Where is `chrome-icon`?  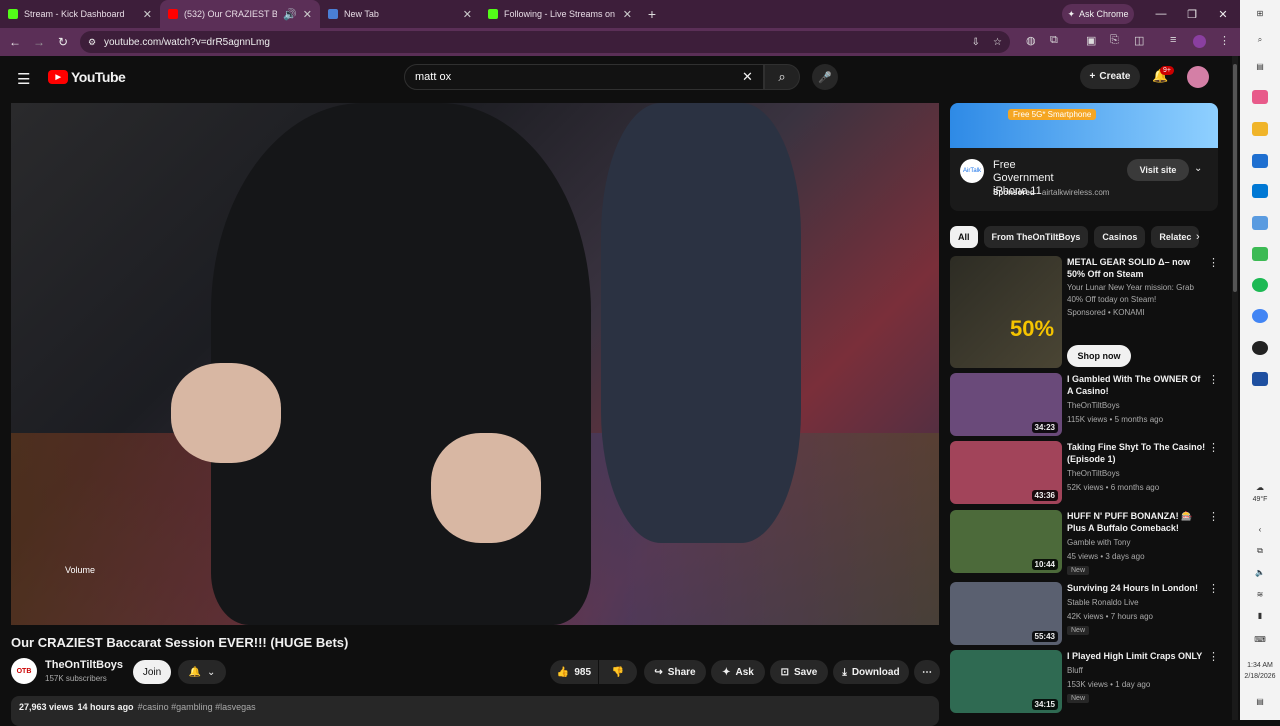 chrome-icon is located at coordinates (1260, 316).